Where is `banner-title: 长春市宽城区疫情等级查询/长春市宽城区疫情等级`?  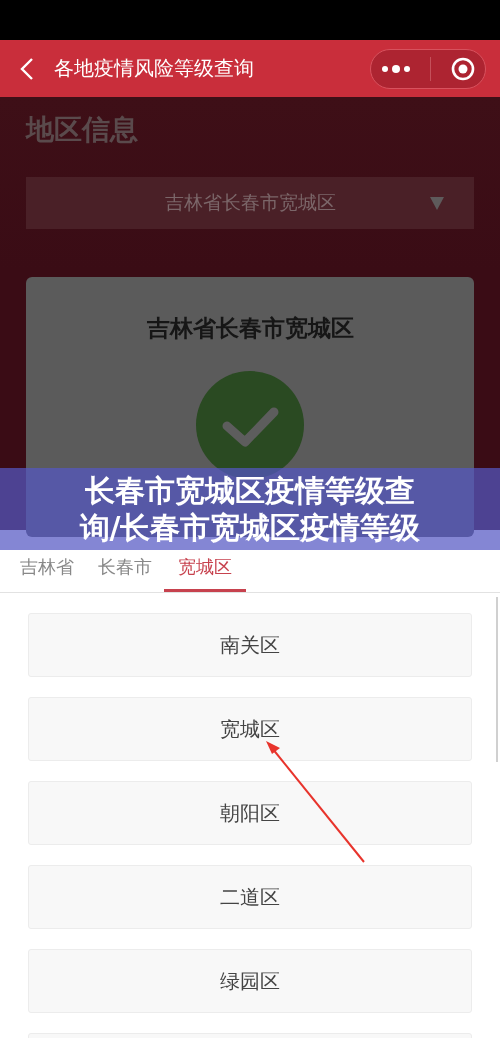
banner-title: 长春市宽城区疫情等级查询/长春市宽城区疫情等级 is located at coordinates (250, 509).